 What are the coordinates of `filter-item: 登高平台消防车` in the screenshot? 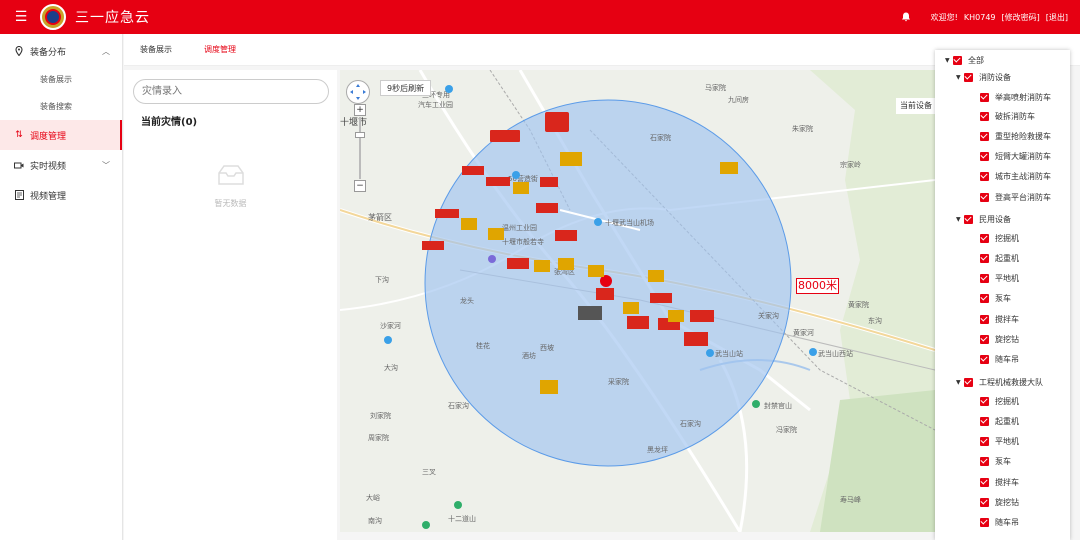 It's located at (1015, 197).